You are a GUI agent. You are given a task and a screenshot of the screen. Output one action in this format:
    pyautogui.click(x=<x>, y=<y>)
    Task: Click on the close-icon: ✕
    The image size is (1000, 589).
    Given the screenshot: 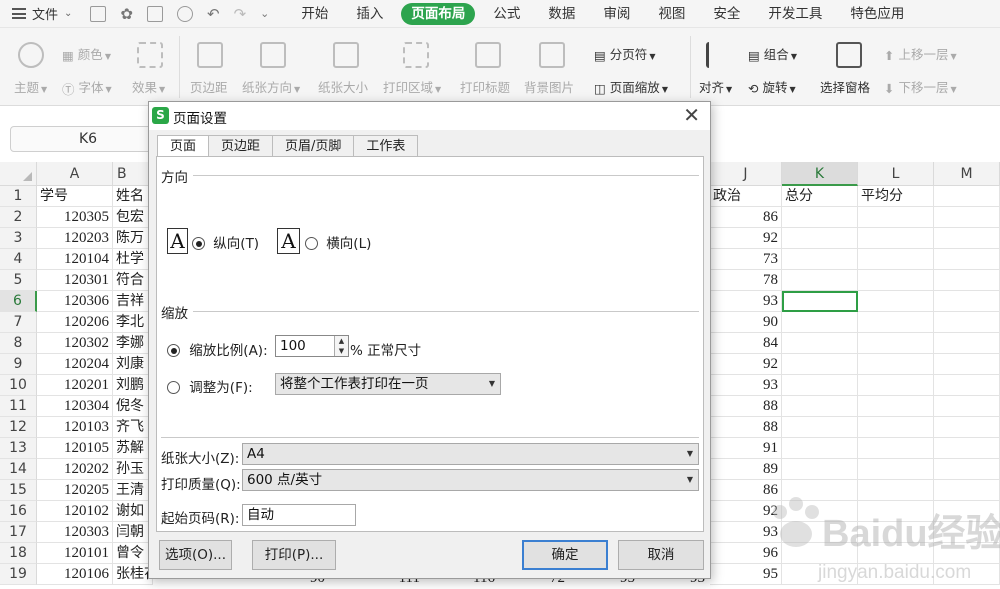 What is the action you would take?
    pyautogui.click(x=691, y=115)
    